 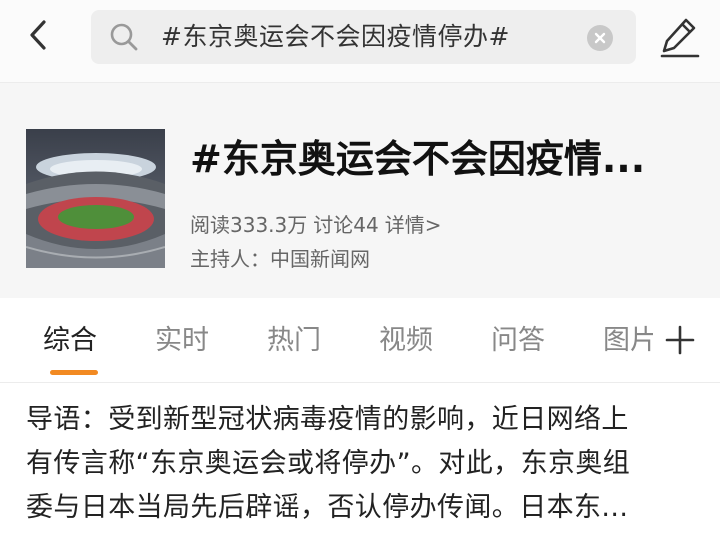 What do you see at coordinates (328, 463) in the screenshot?
I see `intro-line: 有传言称“东京奥运会或将停办”。对此，东京奥组` at bounding box center [328, 463].